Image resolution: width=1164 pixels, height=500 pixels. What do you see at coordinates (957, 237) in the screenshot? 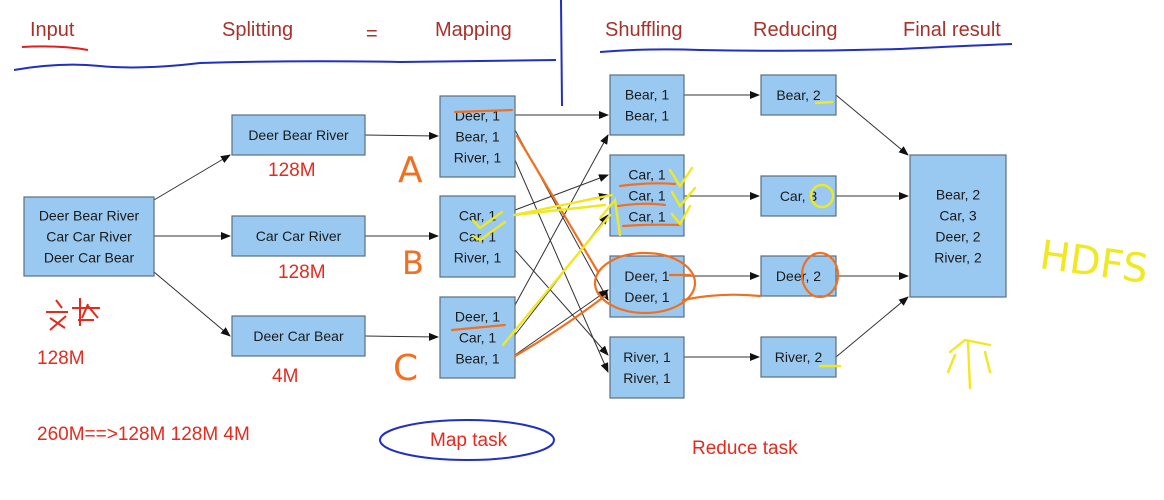
I see `final-result-box-line: Deer, 2` at bounding box center [957, 237].